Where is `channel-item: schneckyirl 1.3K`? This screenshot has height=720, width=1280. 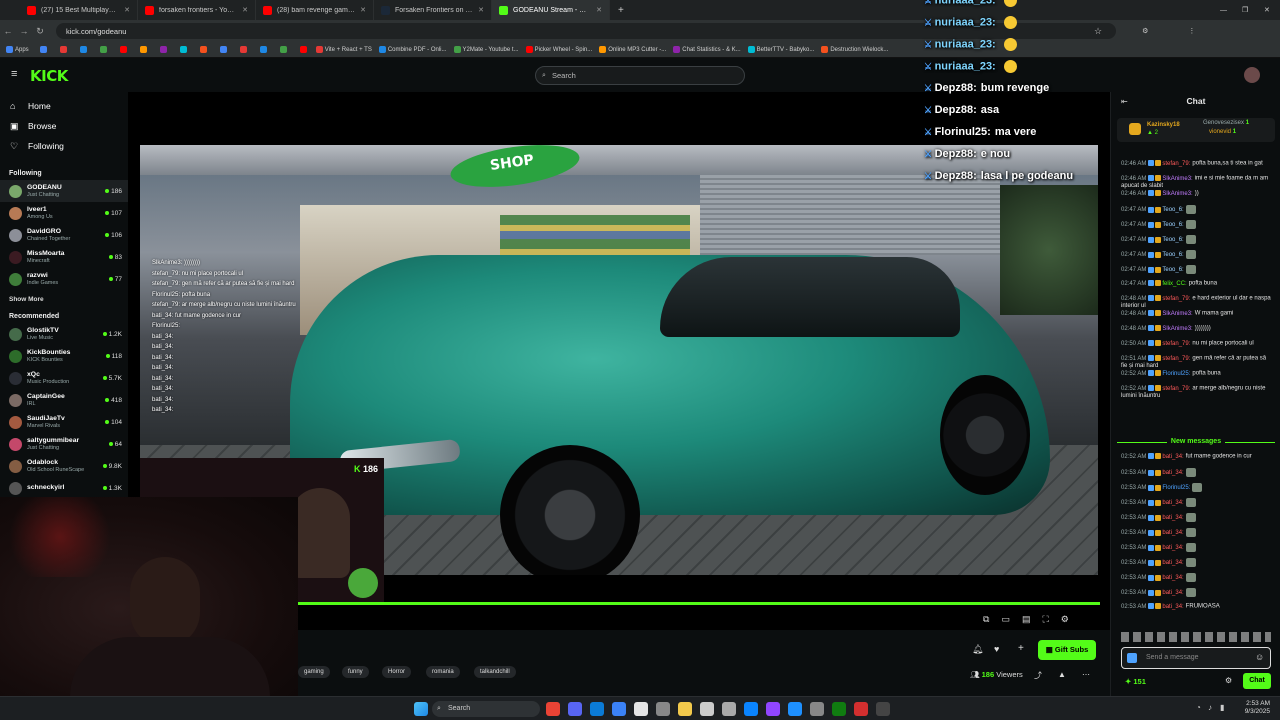 channel-item: schneckyirl 1.3K is located at coordinates (64, 488).